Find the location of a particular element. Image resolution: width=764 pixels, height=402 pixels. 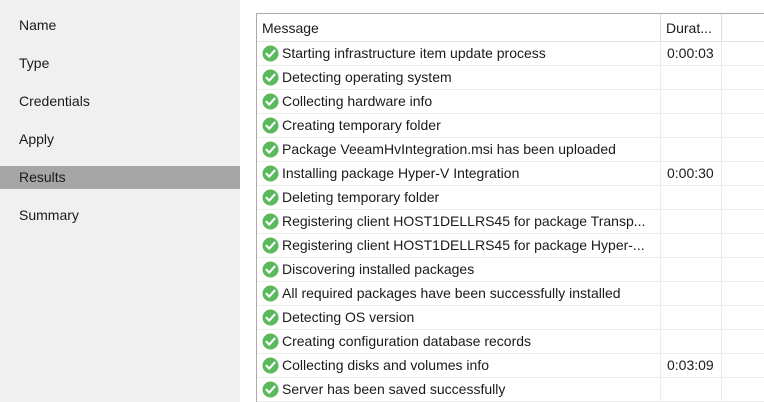

result-row: Server has been saved successfully is located at coordinates (510, 390).